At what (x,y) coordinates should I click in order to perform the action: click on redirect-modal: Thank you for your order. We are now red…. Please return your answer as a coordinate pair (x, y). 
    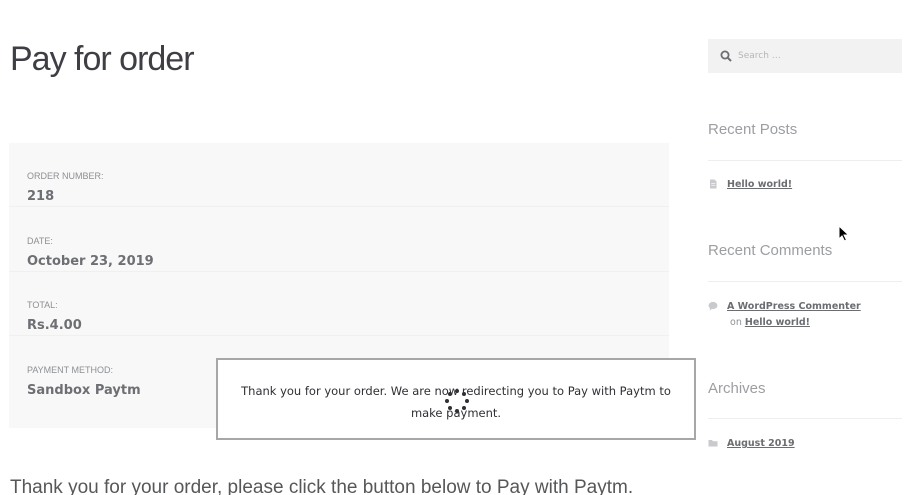
    Looking at the image, I should click on (456, 399).